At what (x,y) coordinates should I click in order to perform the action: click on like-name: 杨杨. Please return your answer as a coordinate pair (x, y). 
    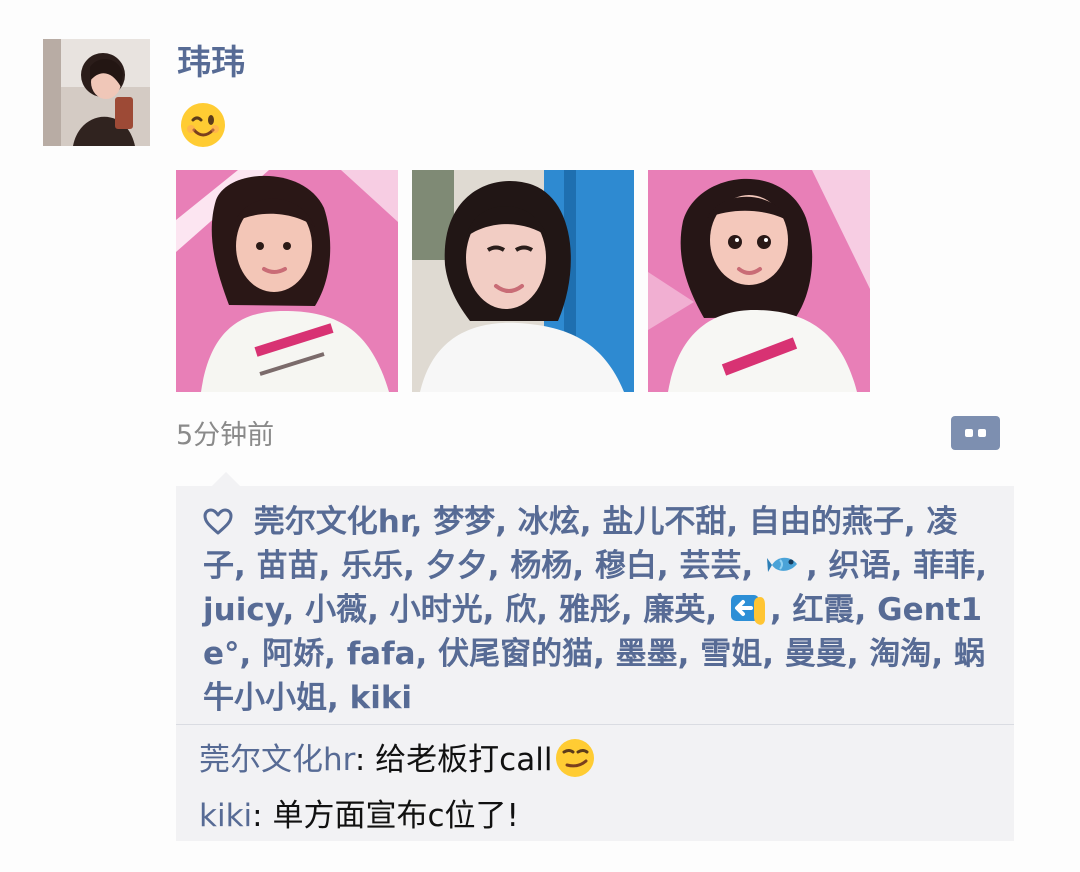
    Looking at the image, I should click on (541, 566).